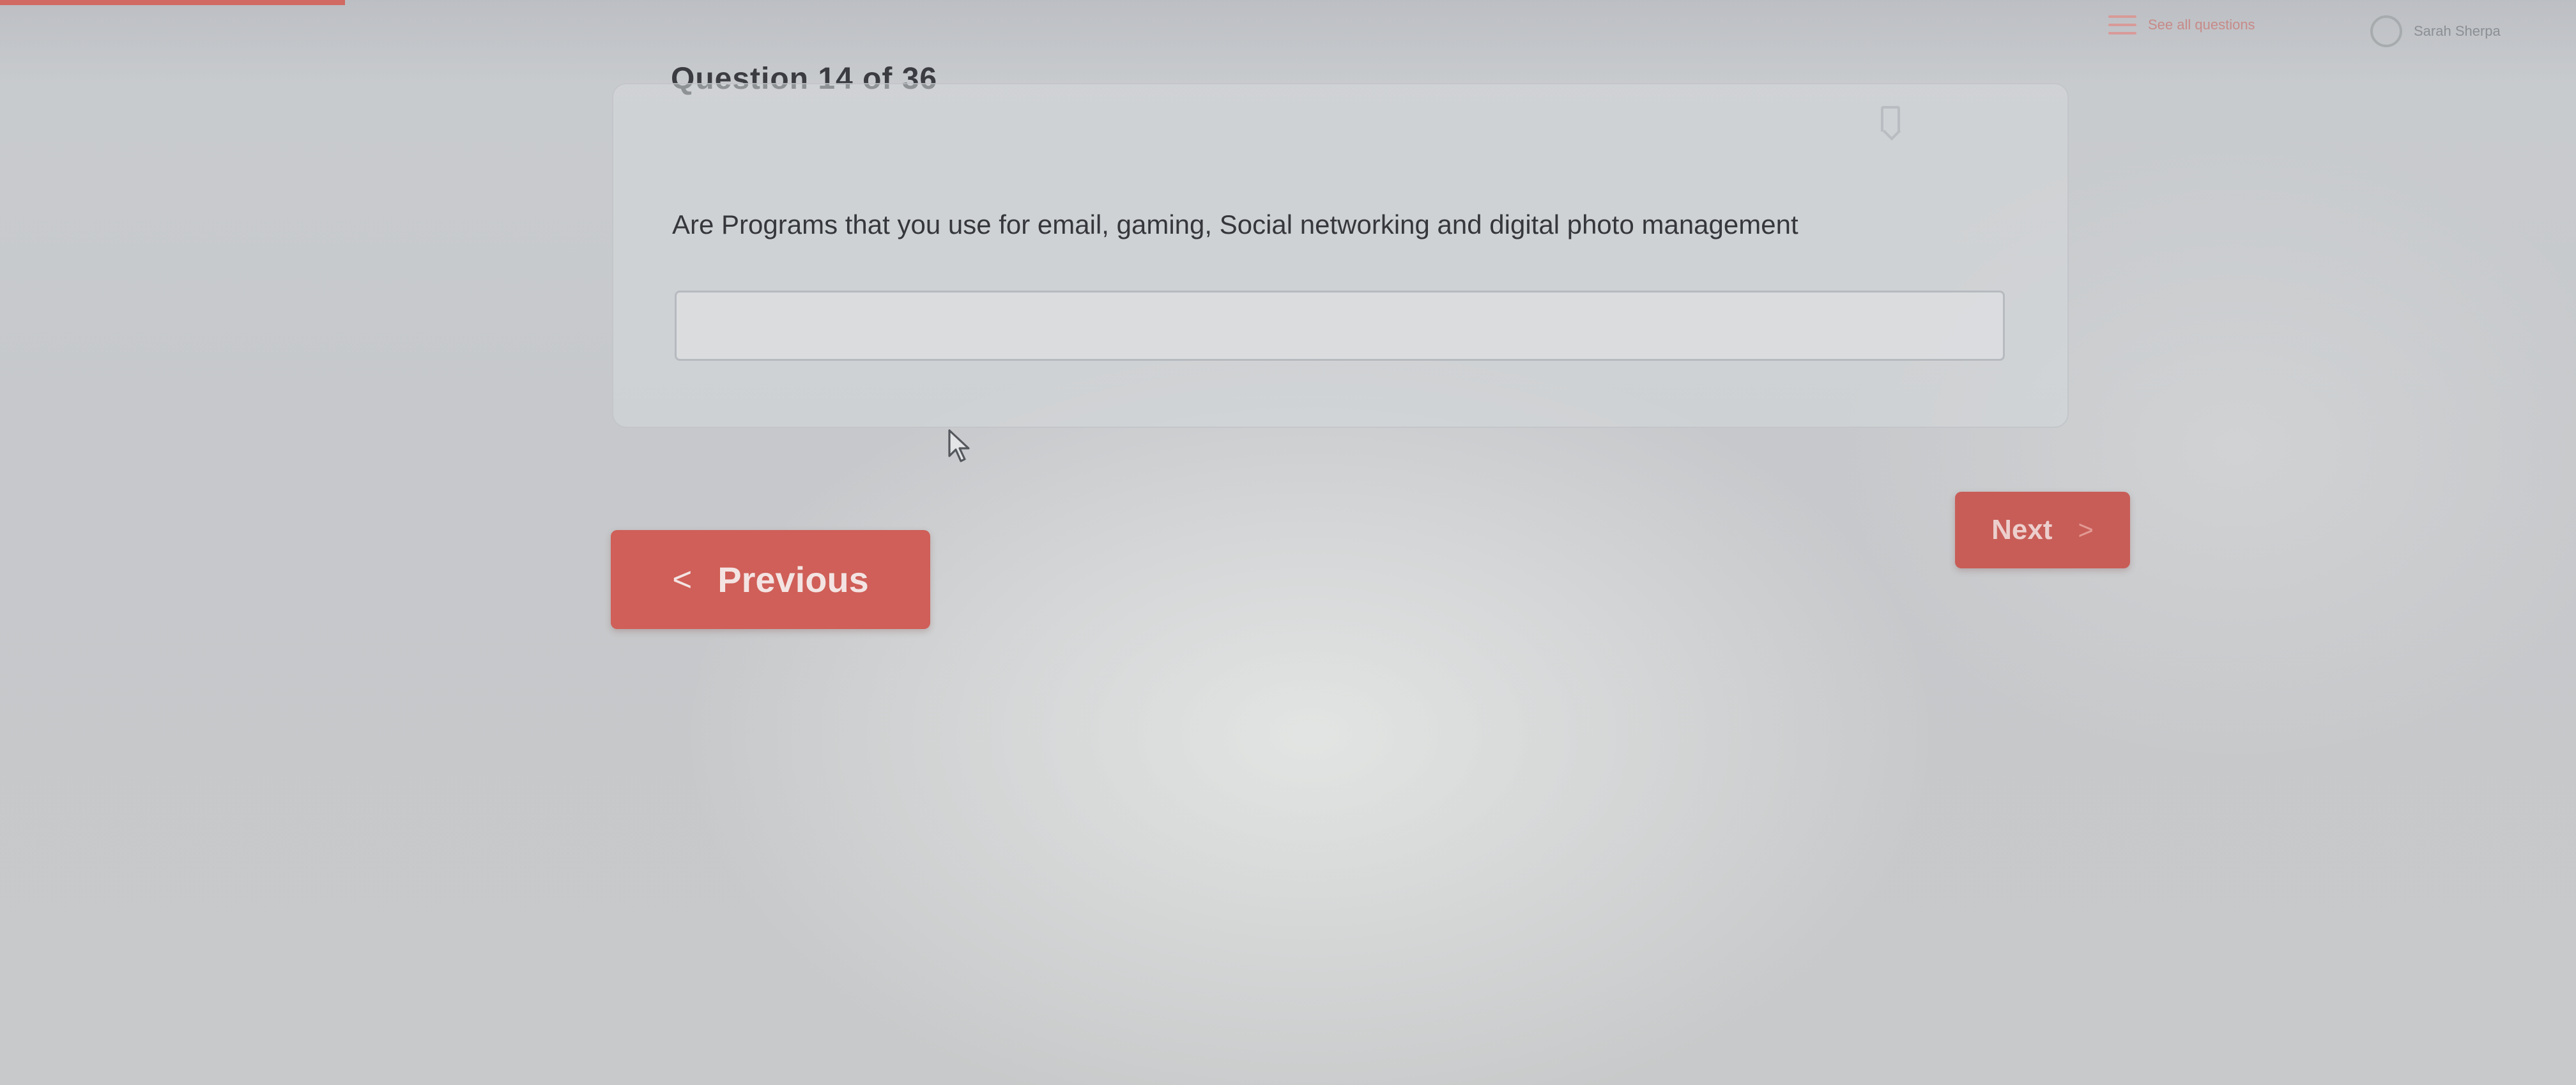  What do you see at coordinates (2086, 530) in the screenshot?
I see `chevron-right-icon: >` at bounding box center [2086, 530].